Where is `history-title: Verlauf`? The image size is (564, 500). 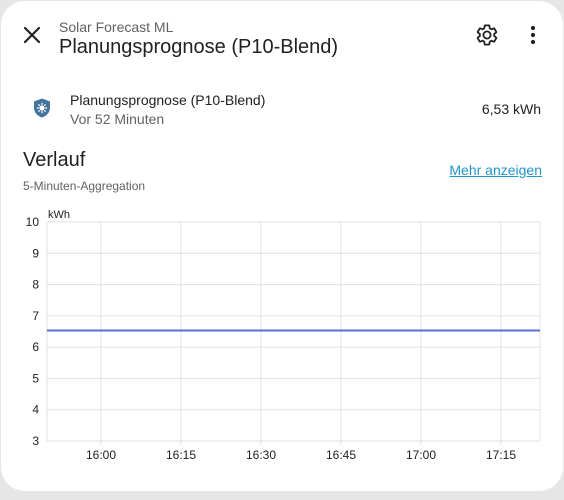
history-title: Verlauf is located at coordinates (54, 160).